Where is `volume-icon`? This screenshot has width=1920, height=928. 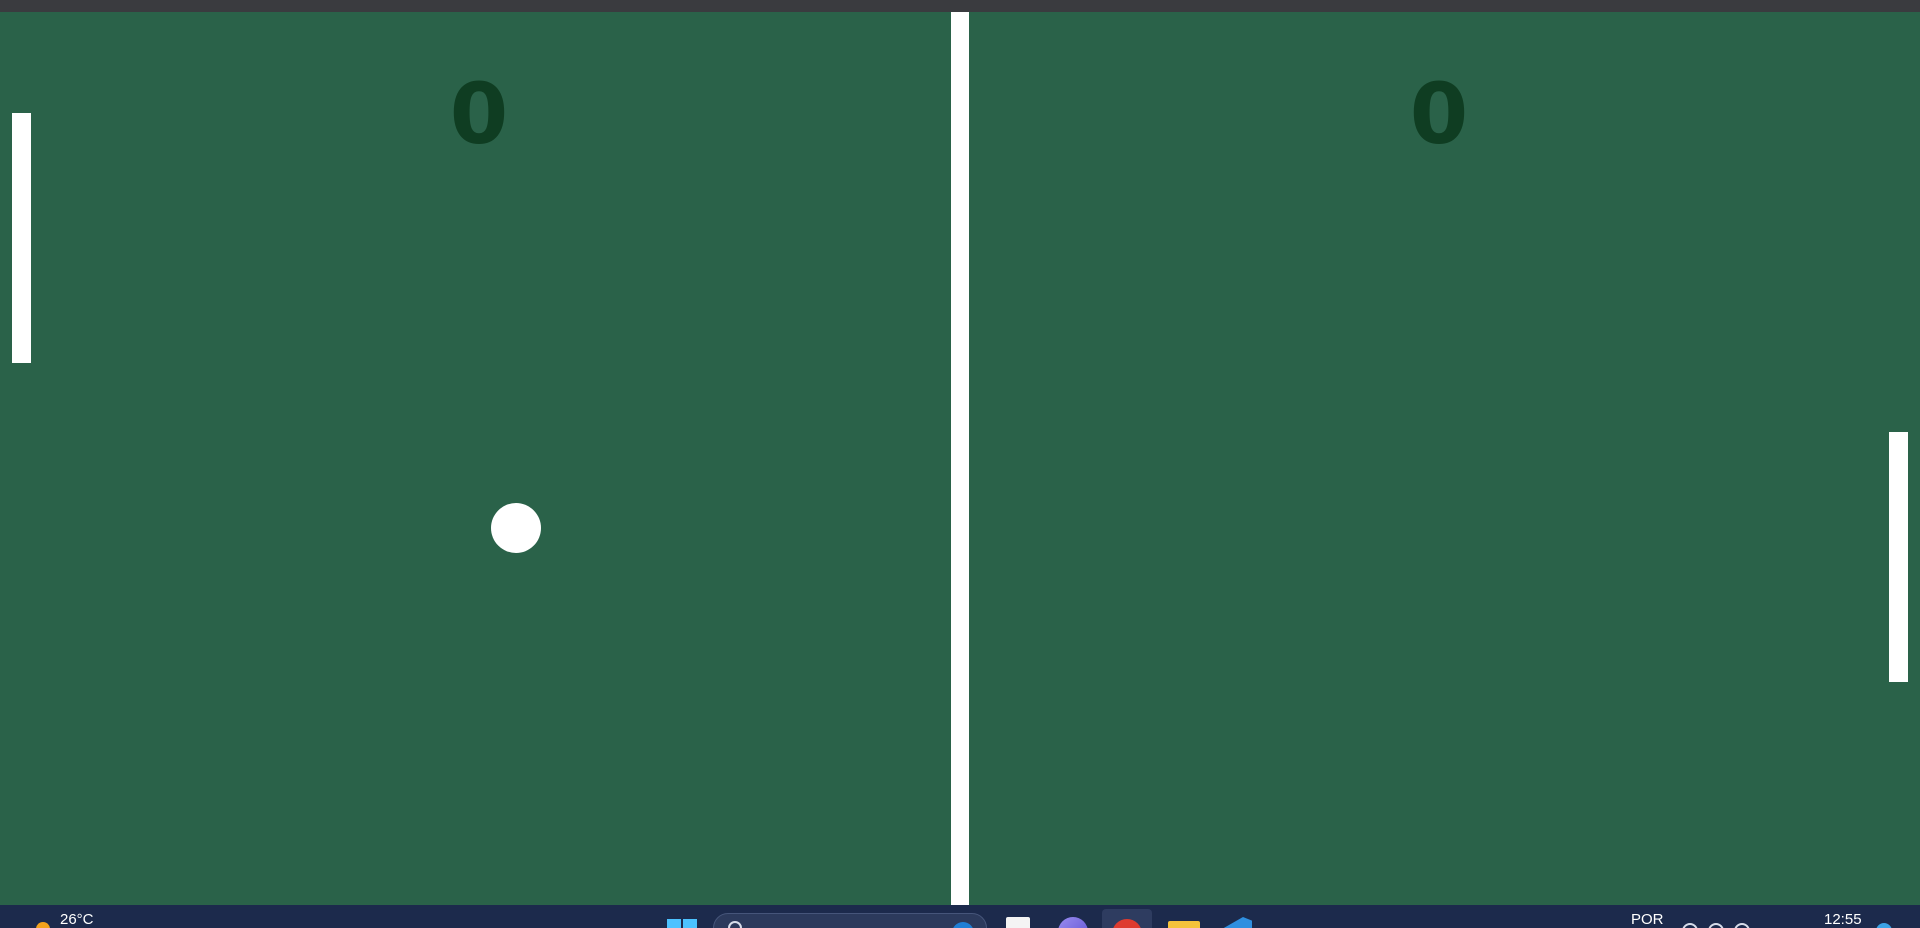 volume-icon is located at coordinates (1716, 925).